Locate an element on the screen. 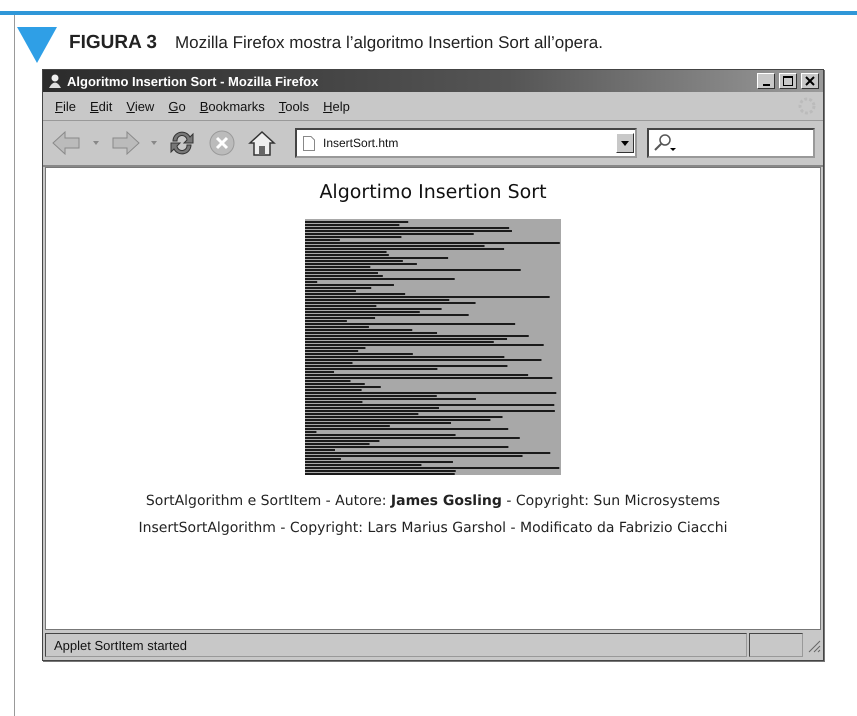 This screenshot has width=857, height=716. page-heading: Algortimo Insertion Sort is located at coordinates (433, 192).